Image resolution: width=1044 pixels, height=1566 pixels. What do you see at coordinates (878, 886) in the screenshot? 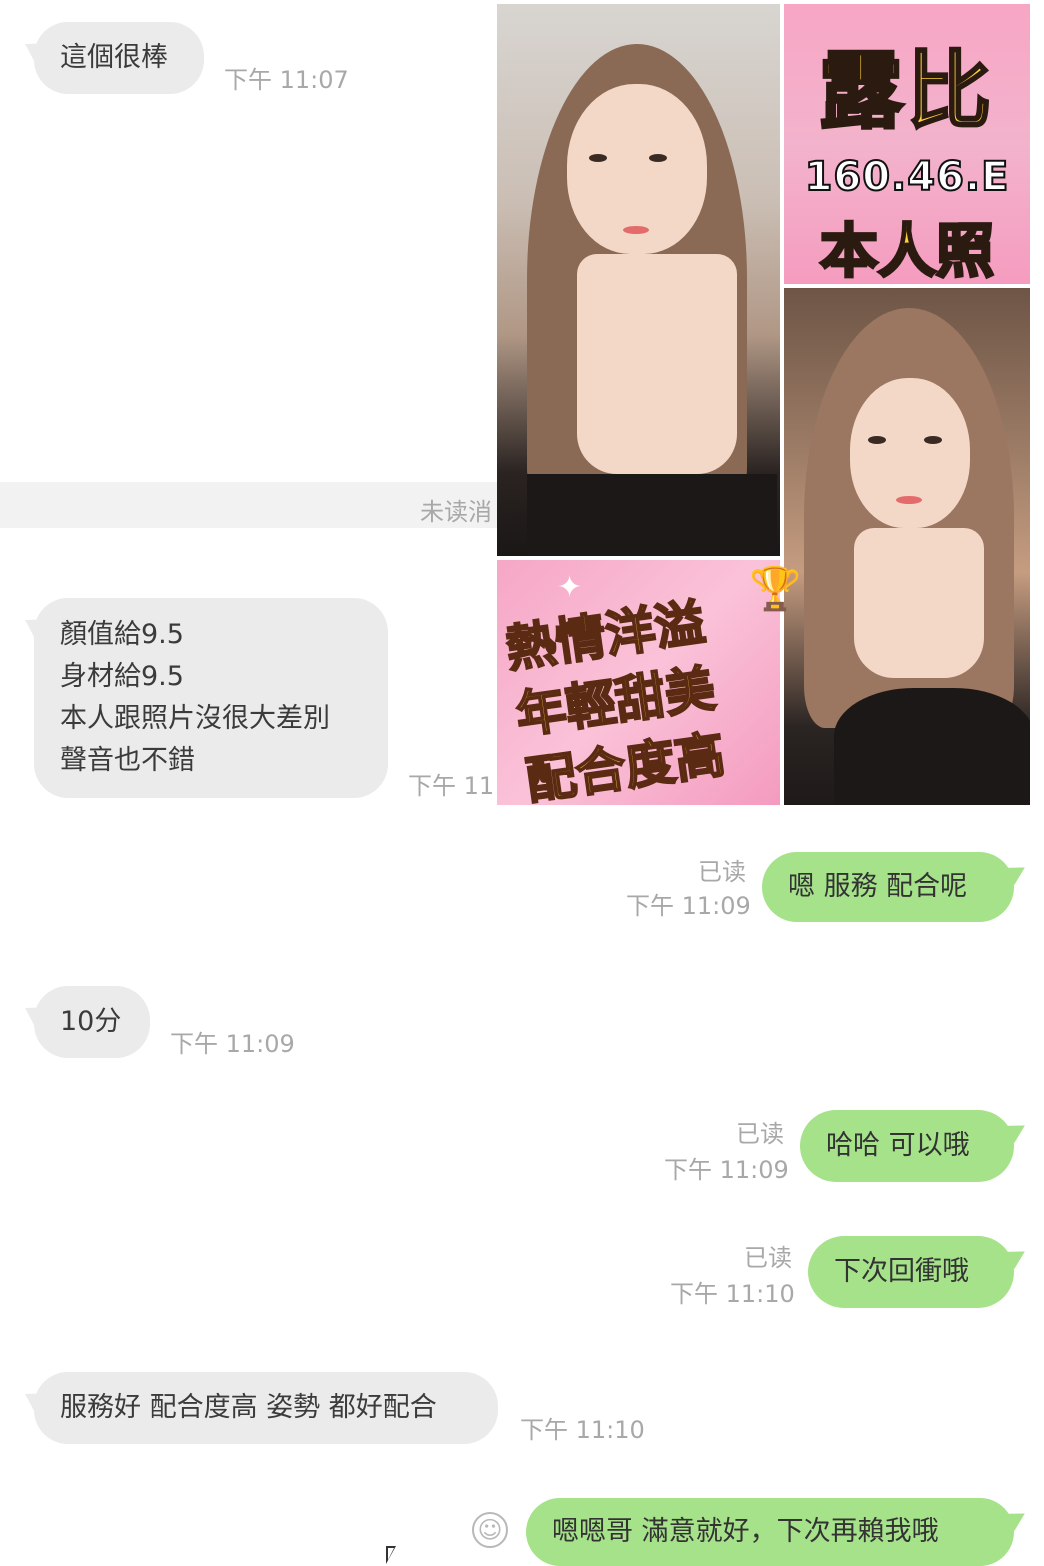
I see `message-text: 嗯 服務 配合呢` at bounding box center [878, 886].